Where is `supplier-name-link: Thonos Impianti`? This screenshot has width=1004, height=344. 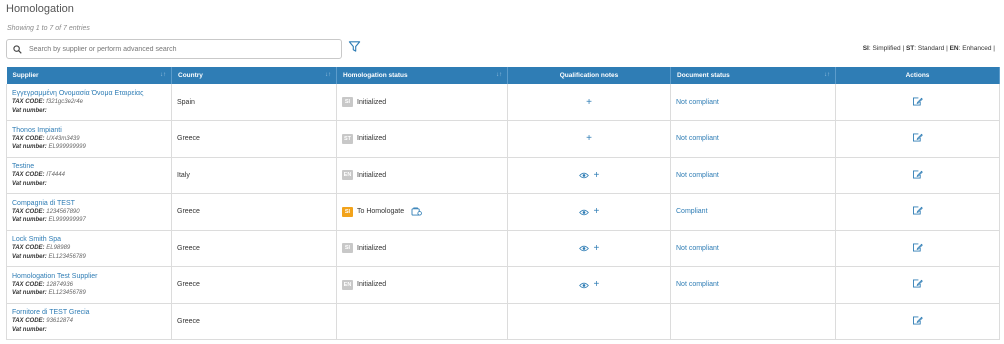
supplier-name-link: Thonos Impianti is located at coordinates (89, 130).